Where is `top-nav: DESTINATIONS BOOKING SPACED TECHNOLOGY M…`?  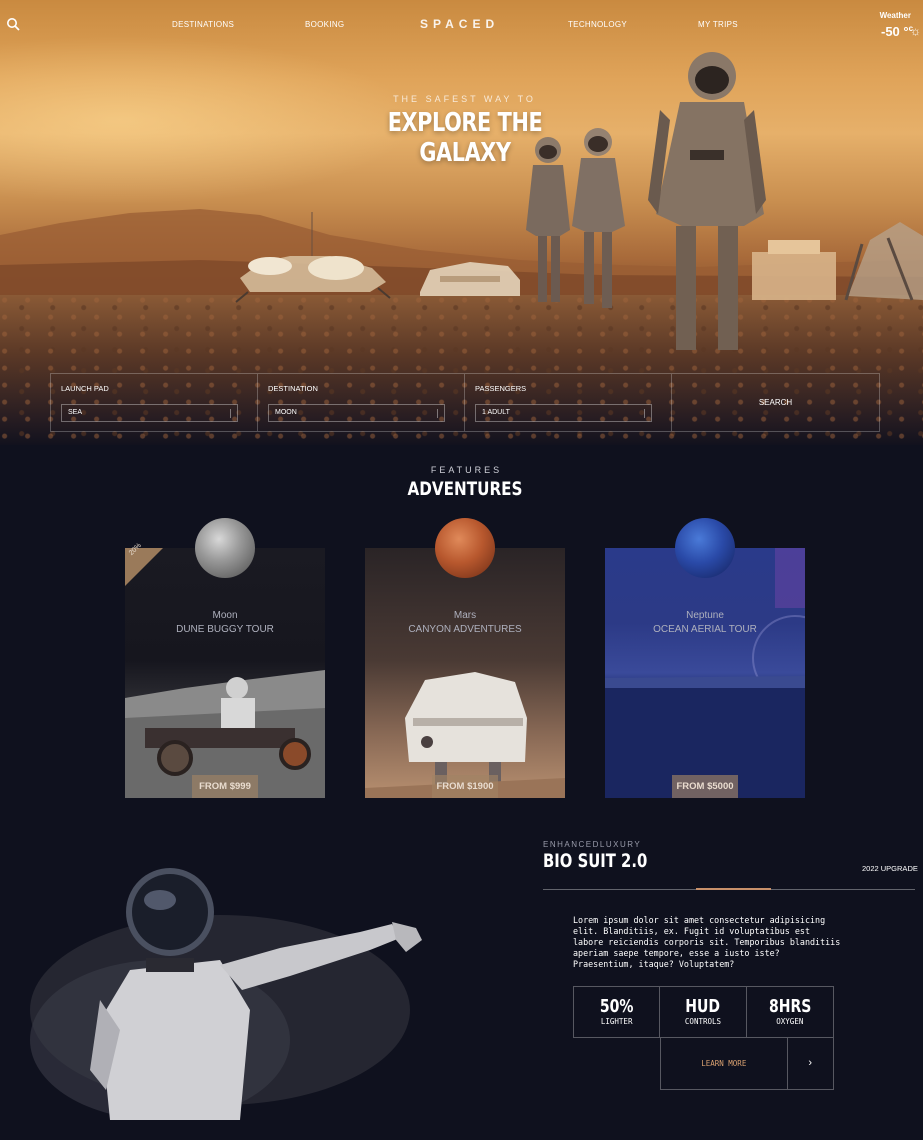
top-nav: DESTINATIONS BOOKING SPACED TECHNOLOGY M… is located at coordinates (461, 24).